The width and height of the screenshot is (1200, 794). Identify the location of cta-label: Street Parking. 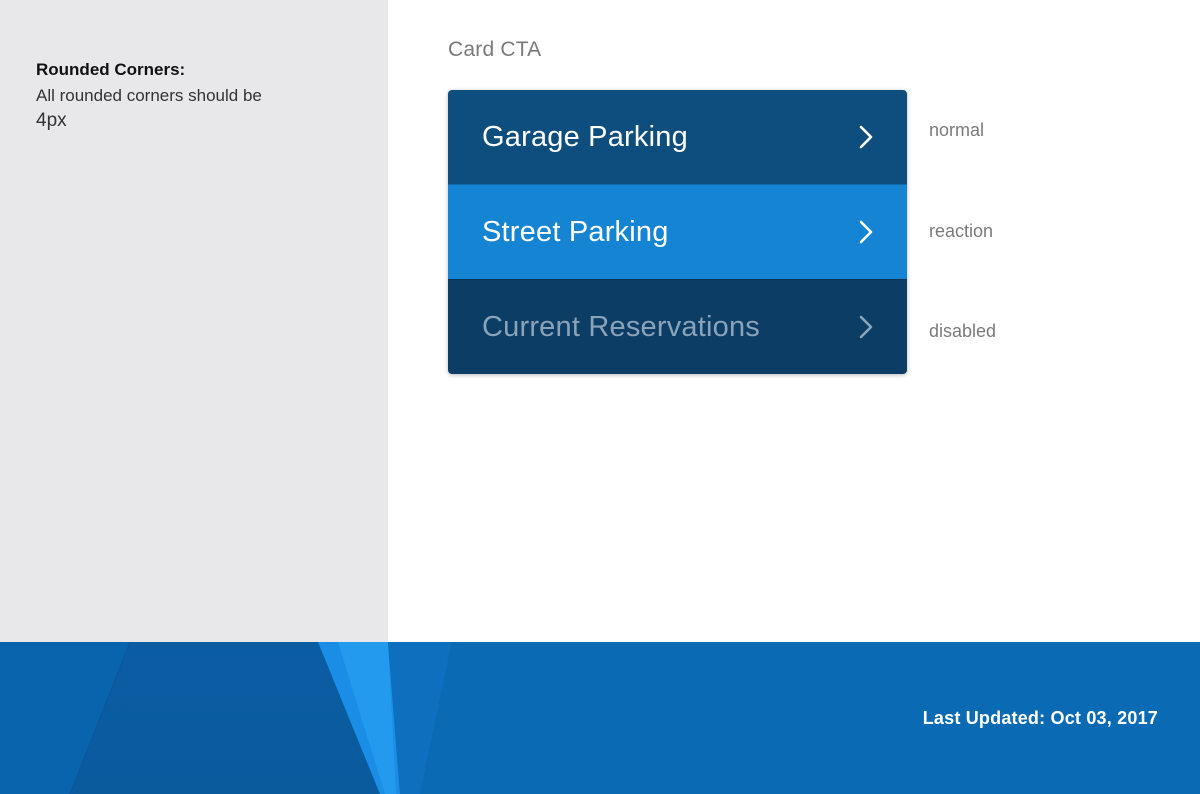
(575, 231).